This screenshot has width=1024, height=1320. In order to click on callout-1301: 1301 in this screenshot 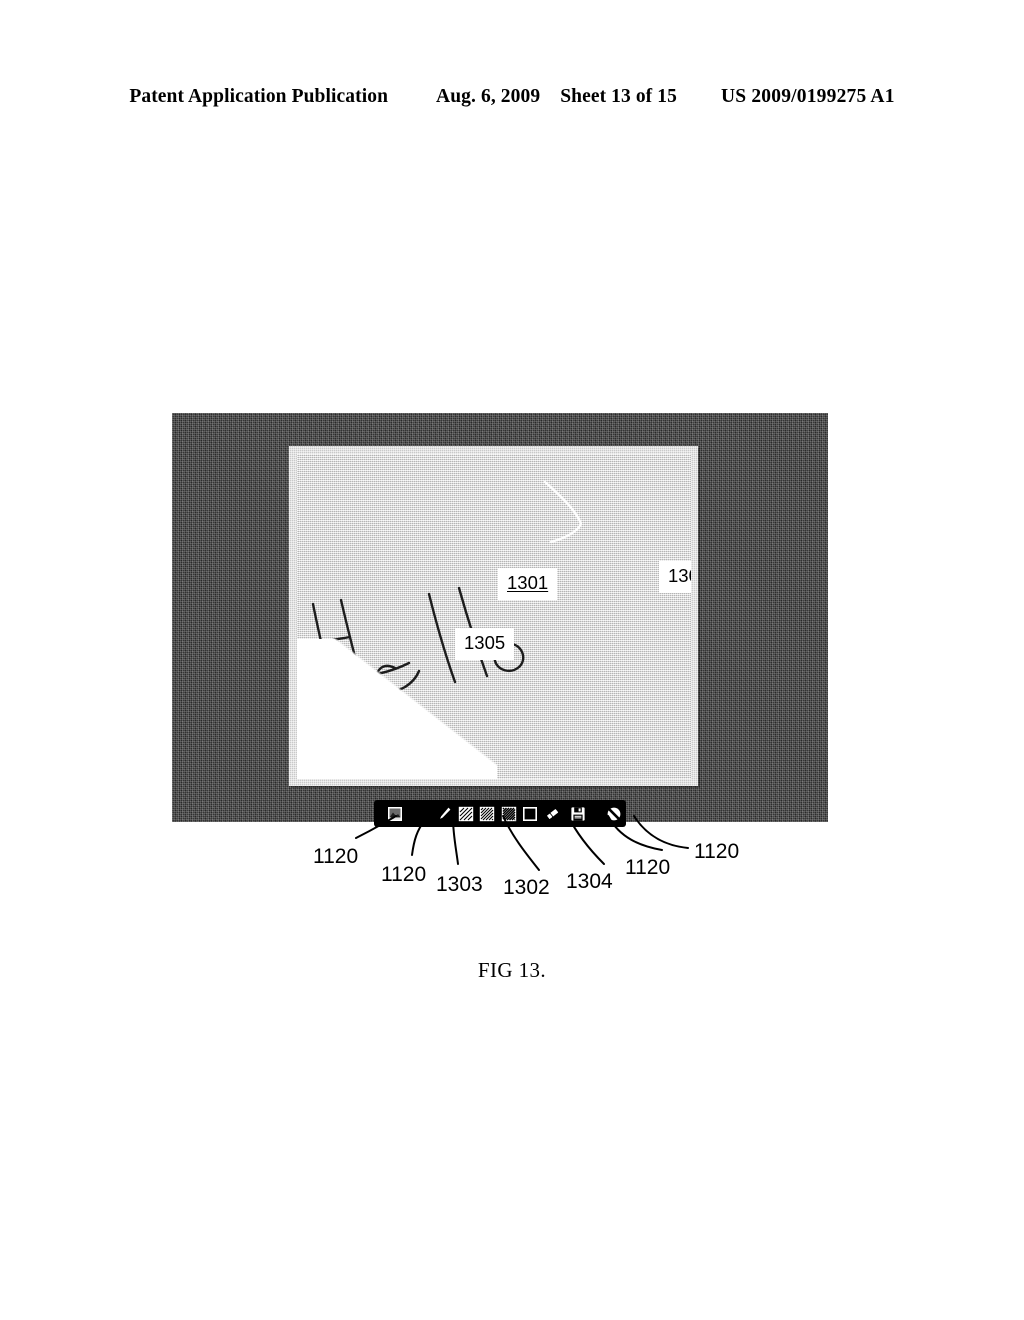, I will do `click(528, 584)`.